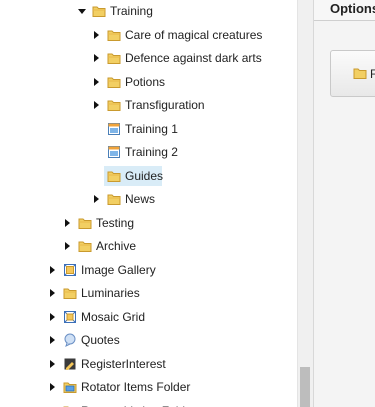 This screenshot has height=407, width=375. I want to click on options-folder-button: F, so click(352, 73).